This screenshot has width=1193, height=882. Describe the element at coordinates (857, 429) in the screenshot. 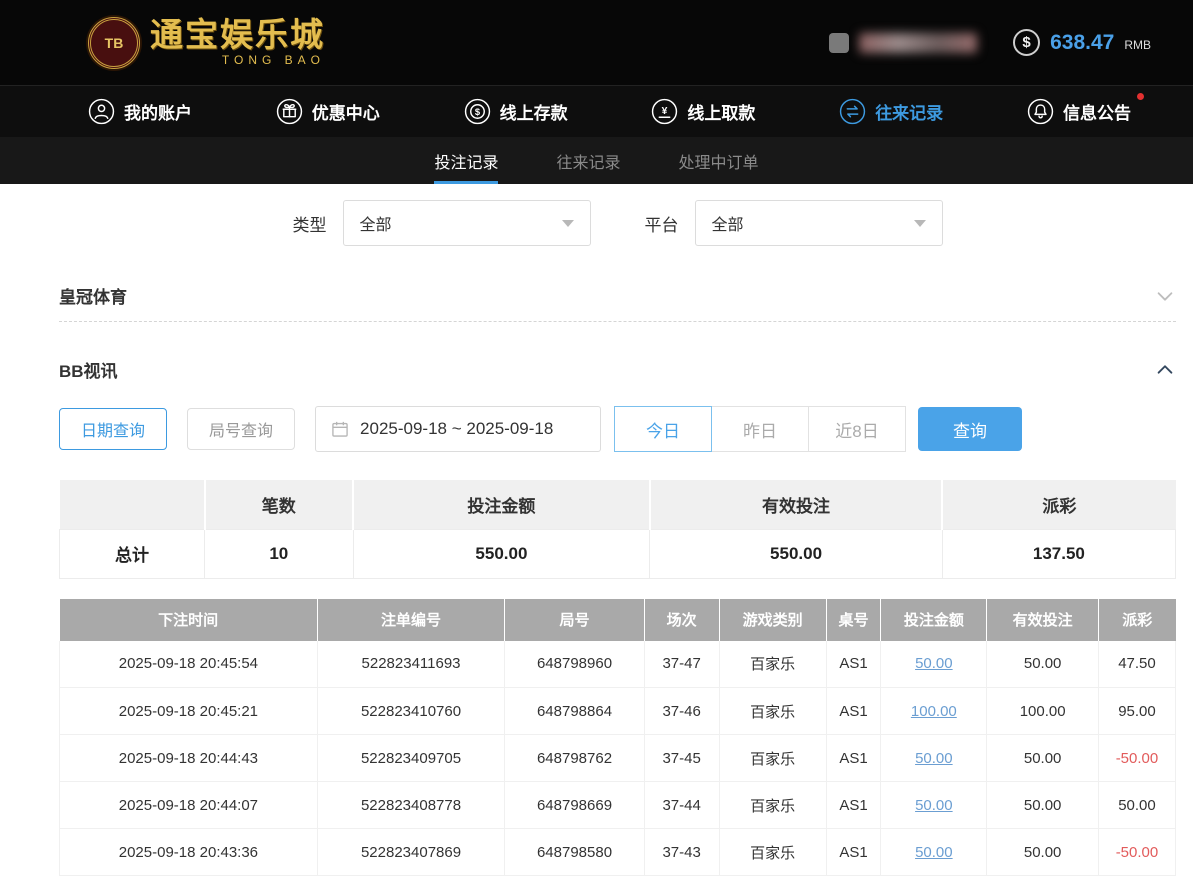

I see `last-8-days-button: 近8日` at that location.